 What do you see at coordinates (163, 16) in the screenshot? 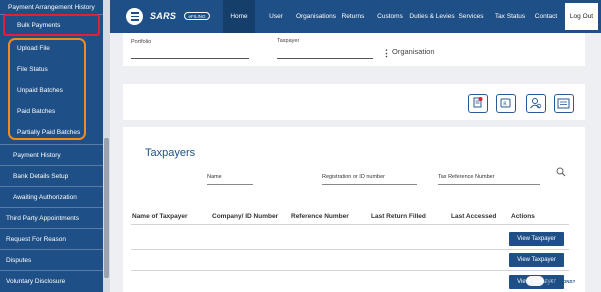
I see `sars-logo: SARS` at bounding box center [163, 16].